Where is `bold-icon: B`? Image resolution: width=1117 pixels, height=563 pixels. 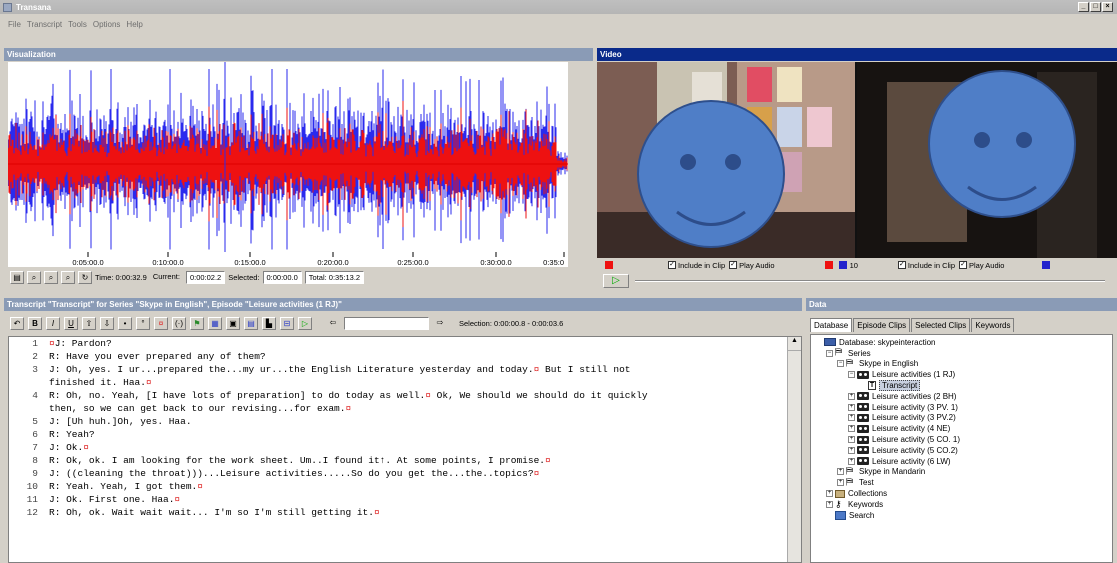 bold-icon: B is located at coordinates (35, 323).